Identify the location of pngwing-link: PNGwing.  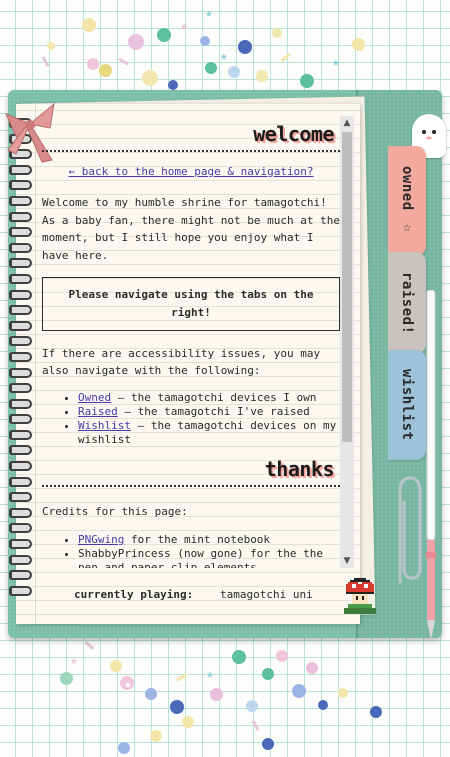
(101, 539).